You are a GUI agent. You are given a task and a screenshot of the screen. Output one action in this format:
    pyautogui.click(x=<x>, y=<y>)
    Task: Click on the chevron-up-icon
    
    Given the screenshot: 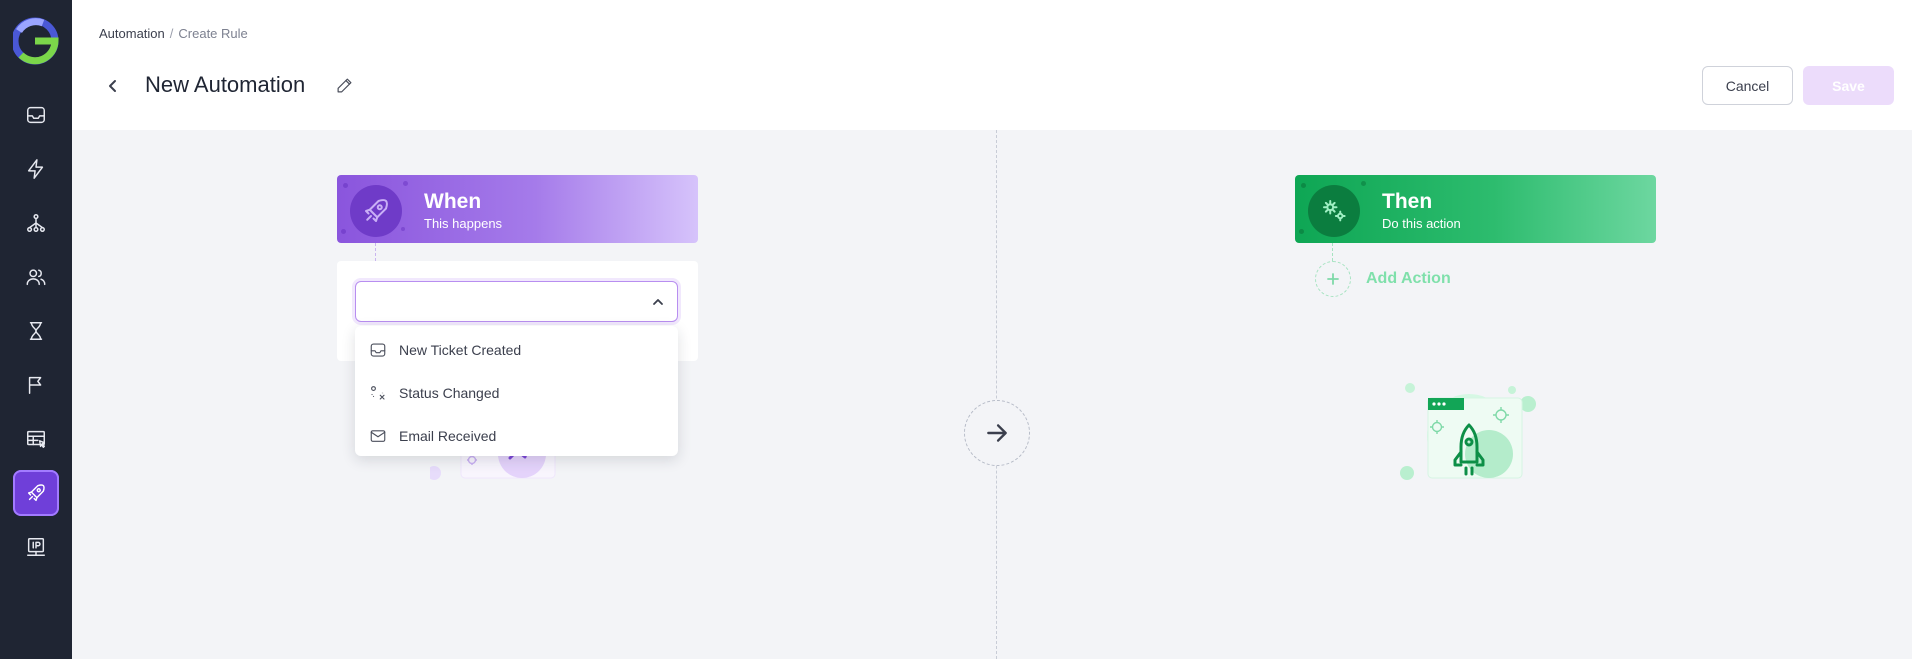 What is the action you would take?
    pyautogui.click(x=658, y=302)
    